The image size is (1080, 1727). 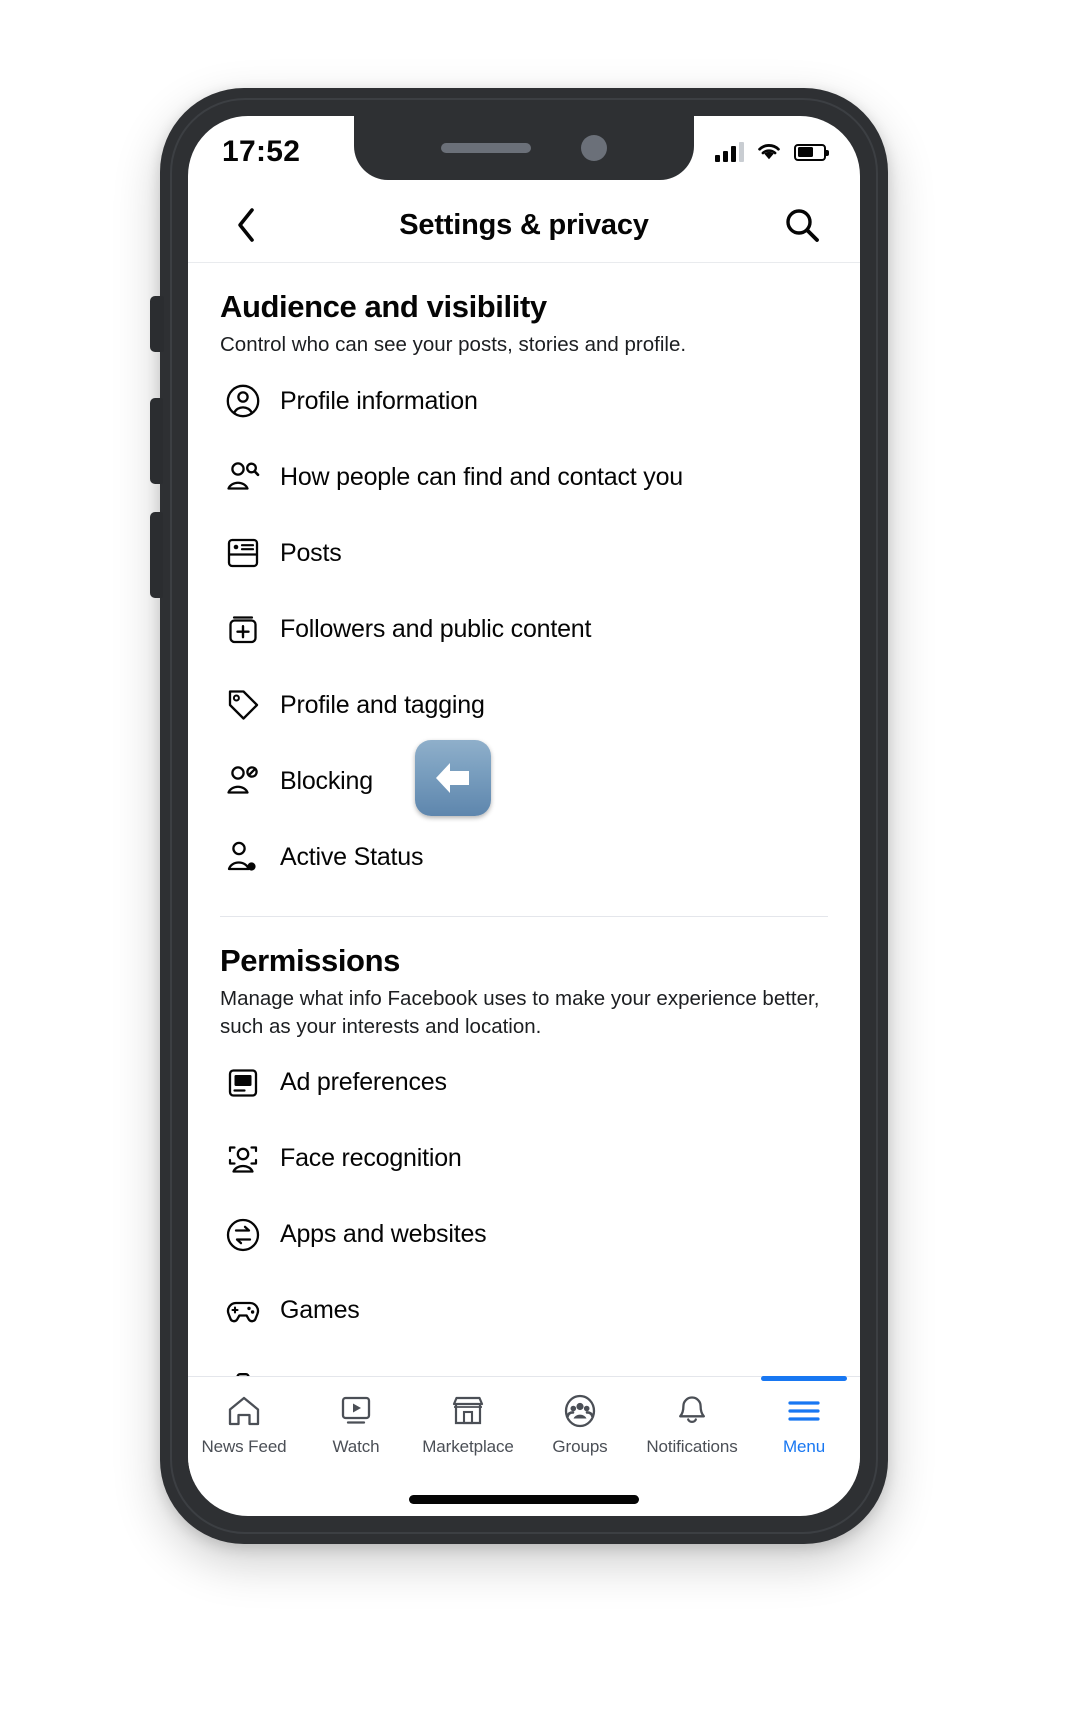 I want to click on silent-switch, so click(x=157, y=324).